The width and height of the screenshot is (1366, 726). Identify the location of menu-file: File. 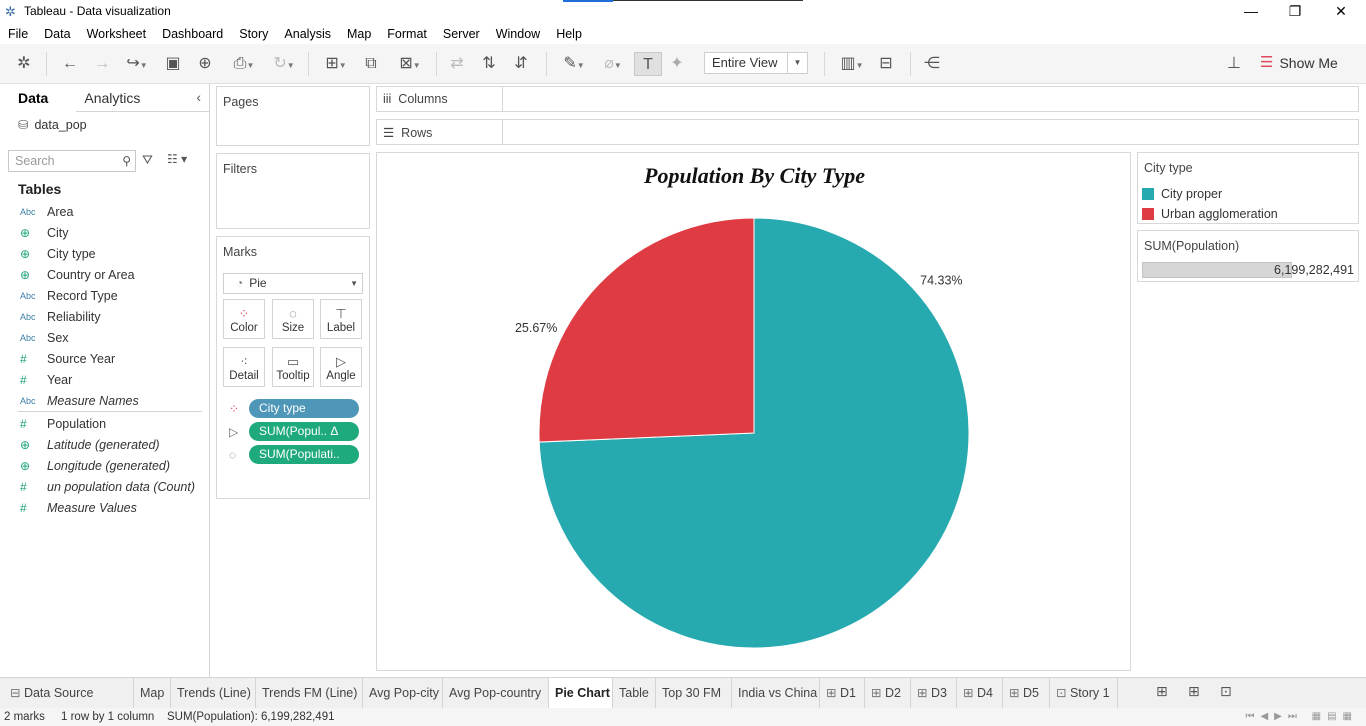
(18, 34).